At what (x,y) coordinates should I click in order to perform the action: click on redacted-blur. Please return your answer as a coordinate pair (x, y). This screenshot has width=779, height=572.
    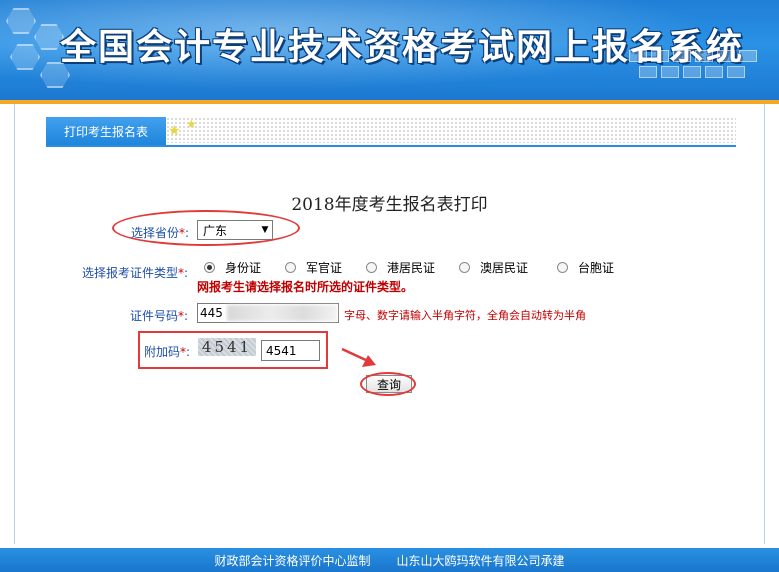
    Looking at the image, I should click on (281, 313).